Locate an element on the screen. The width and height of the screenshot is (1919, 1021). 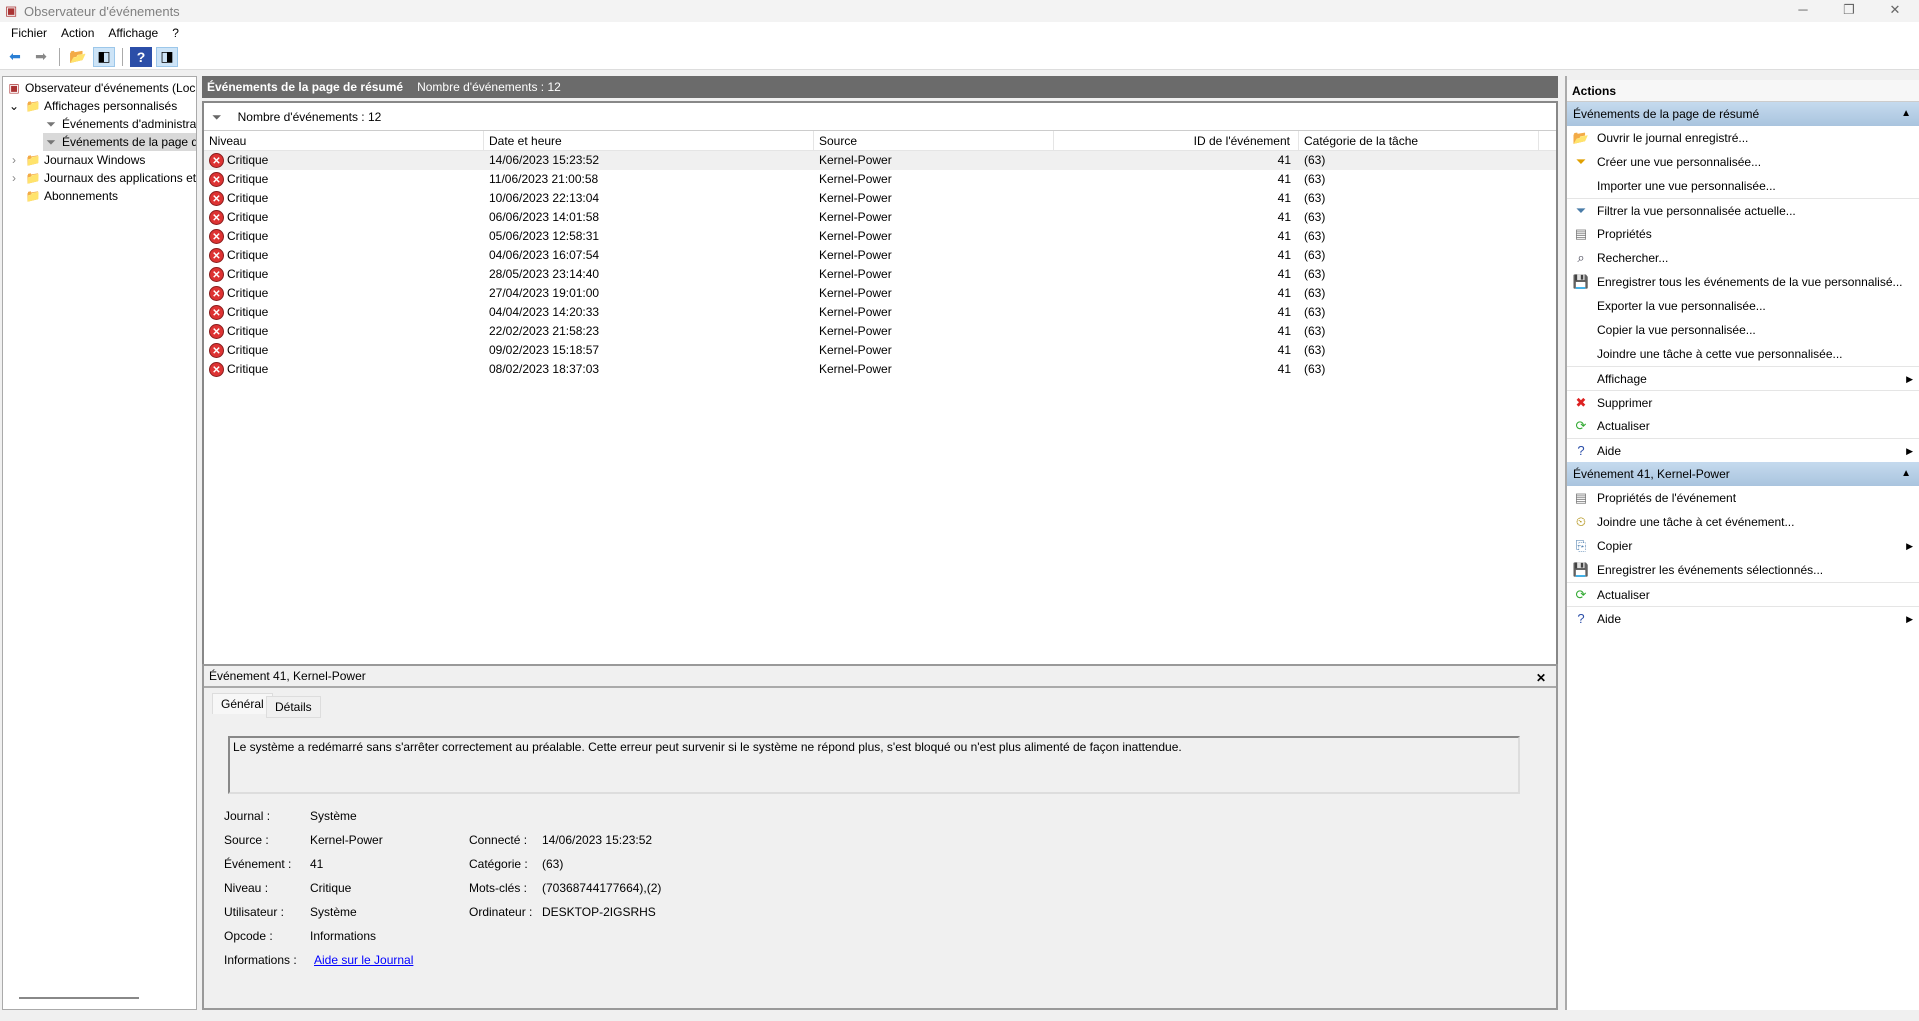
close-button: ✕ is located at coordinates (1895, 10).